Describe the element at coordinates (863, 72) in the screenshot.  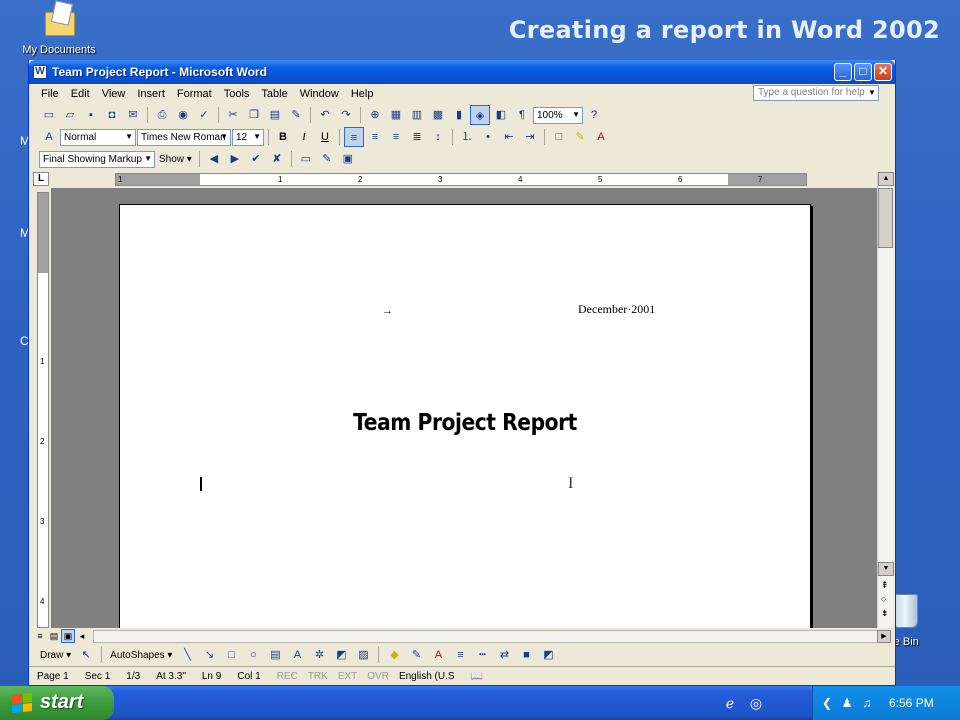
I see `maximize-button: □` at that location.